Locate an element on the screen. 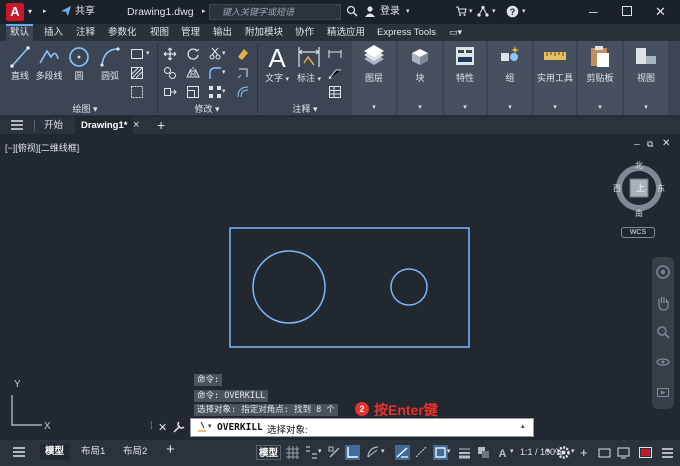  boundary-icon is located at coordinates (137, 92).